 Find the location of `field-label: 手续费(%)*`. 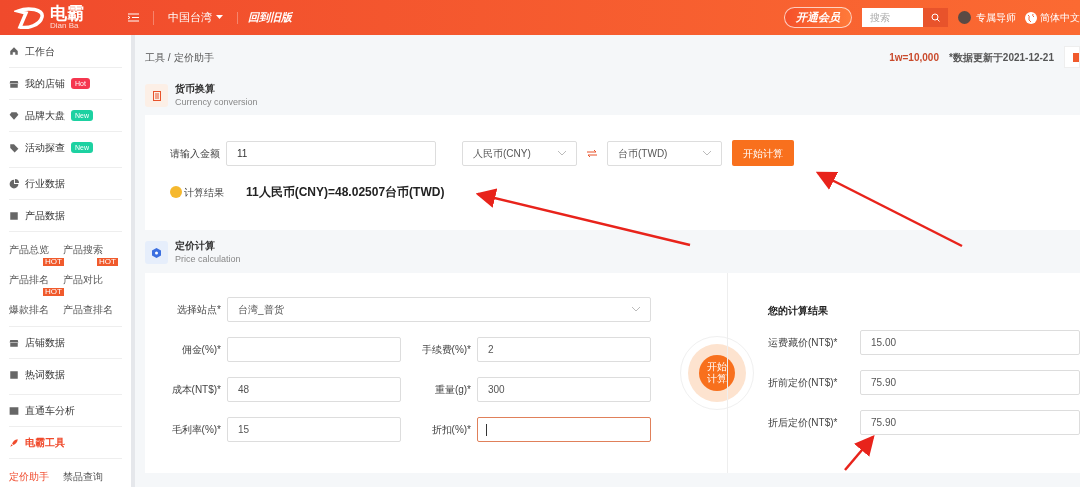

field-label: 手续费(%)* is located at coordinates (446, 350).